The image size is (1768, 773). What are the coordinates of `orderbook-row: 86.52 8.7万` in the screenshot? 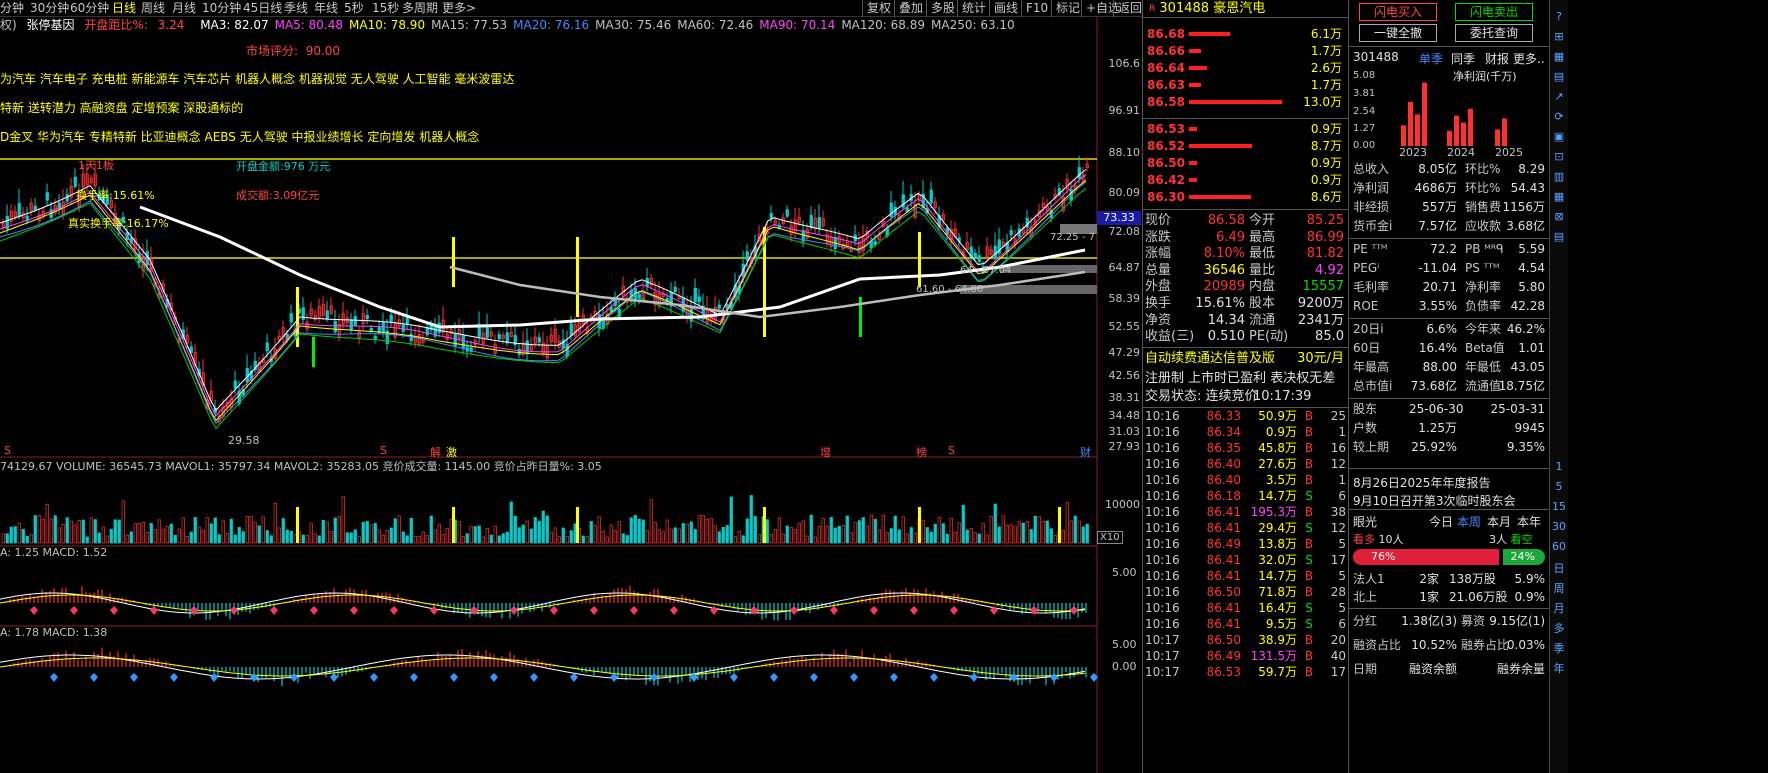 It's located at (1245, 146).